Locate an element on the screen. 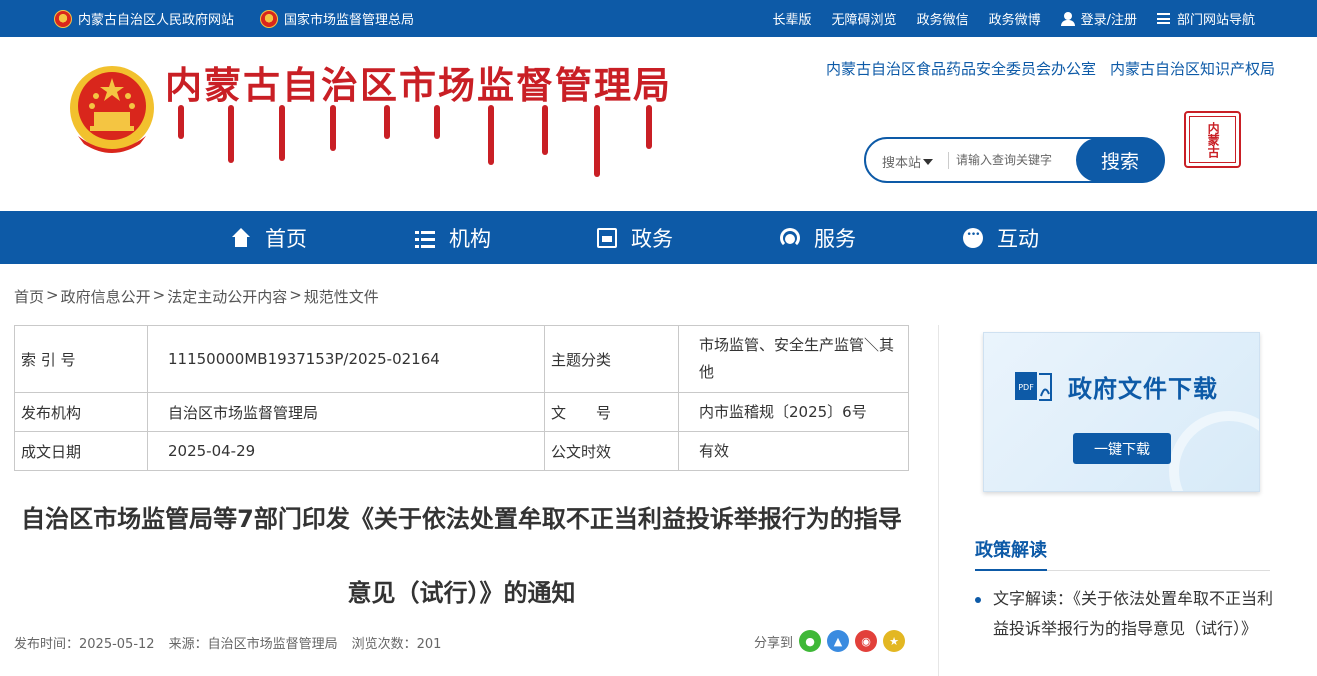 This screenshot has width=1317, height=676. svg-text: PDF is located at coordinates (1026, 387).